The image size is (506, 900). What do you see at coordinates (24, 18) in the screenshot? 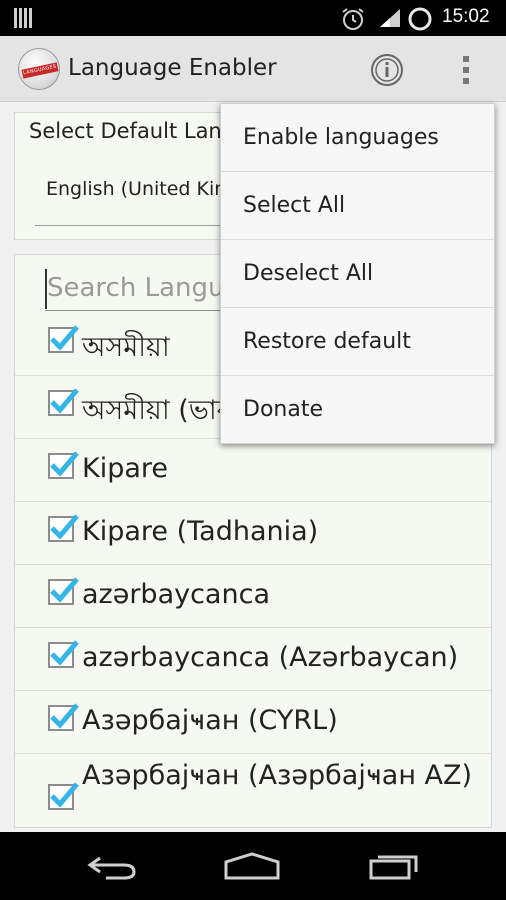
I see `notification-icon` at bounding box center [24, 18].